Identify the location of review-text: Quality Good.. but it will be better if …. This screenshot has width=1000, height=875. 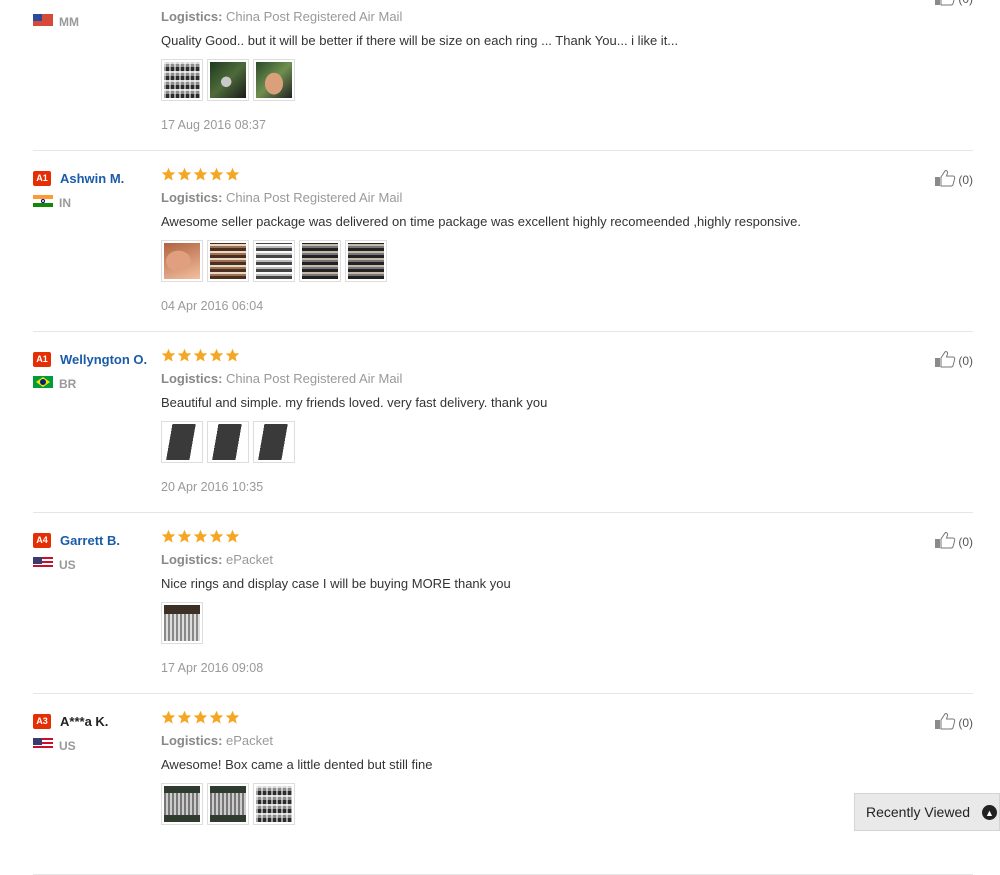
(420, 40).